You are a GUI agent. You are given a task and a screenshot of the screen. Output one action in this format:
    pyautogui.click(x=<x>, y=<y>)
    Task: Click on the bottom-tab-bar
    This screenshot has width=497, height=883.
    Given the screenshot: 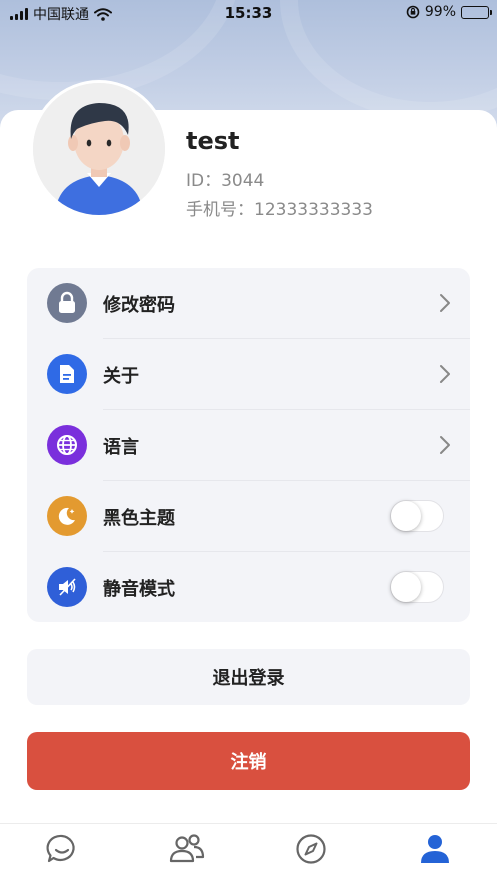 What is the action you would take?
    pyautogui.click(x=248, y=853)
    